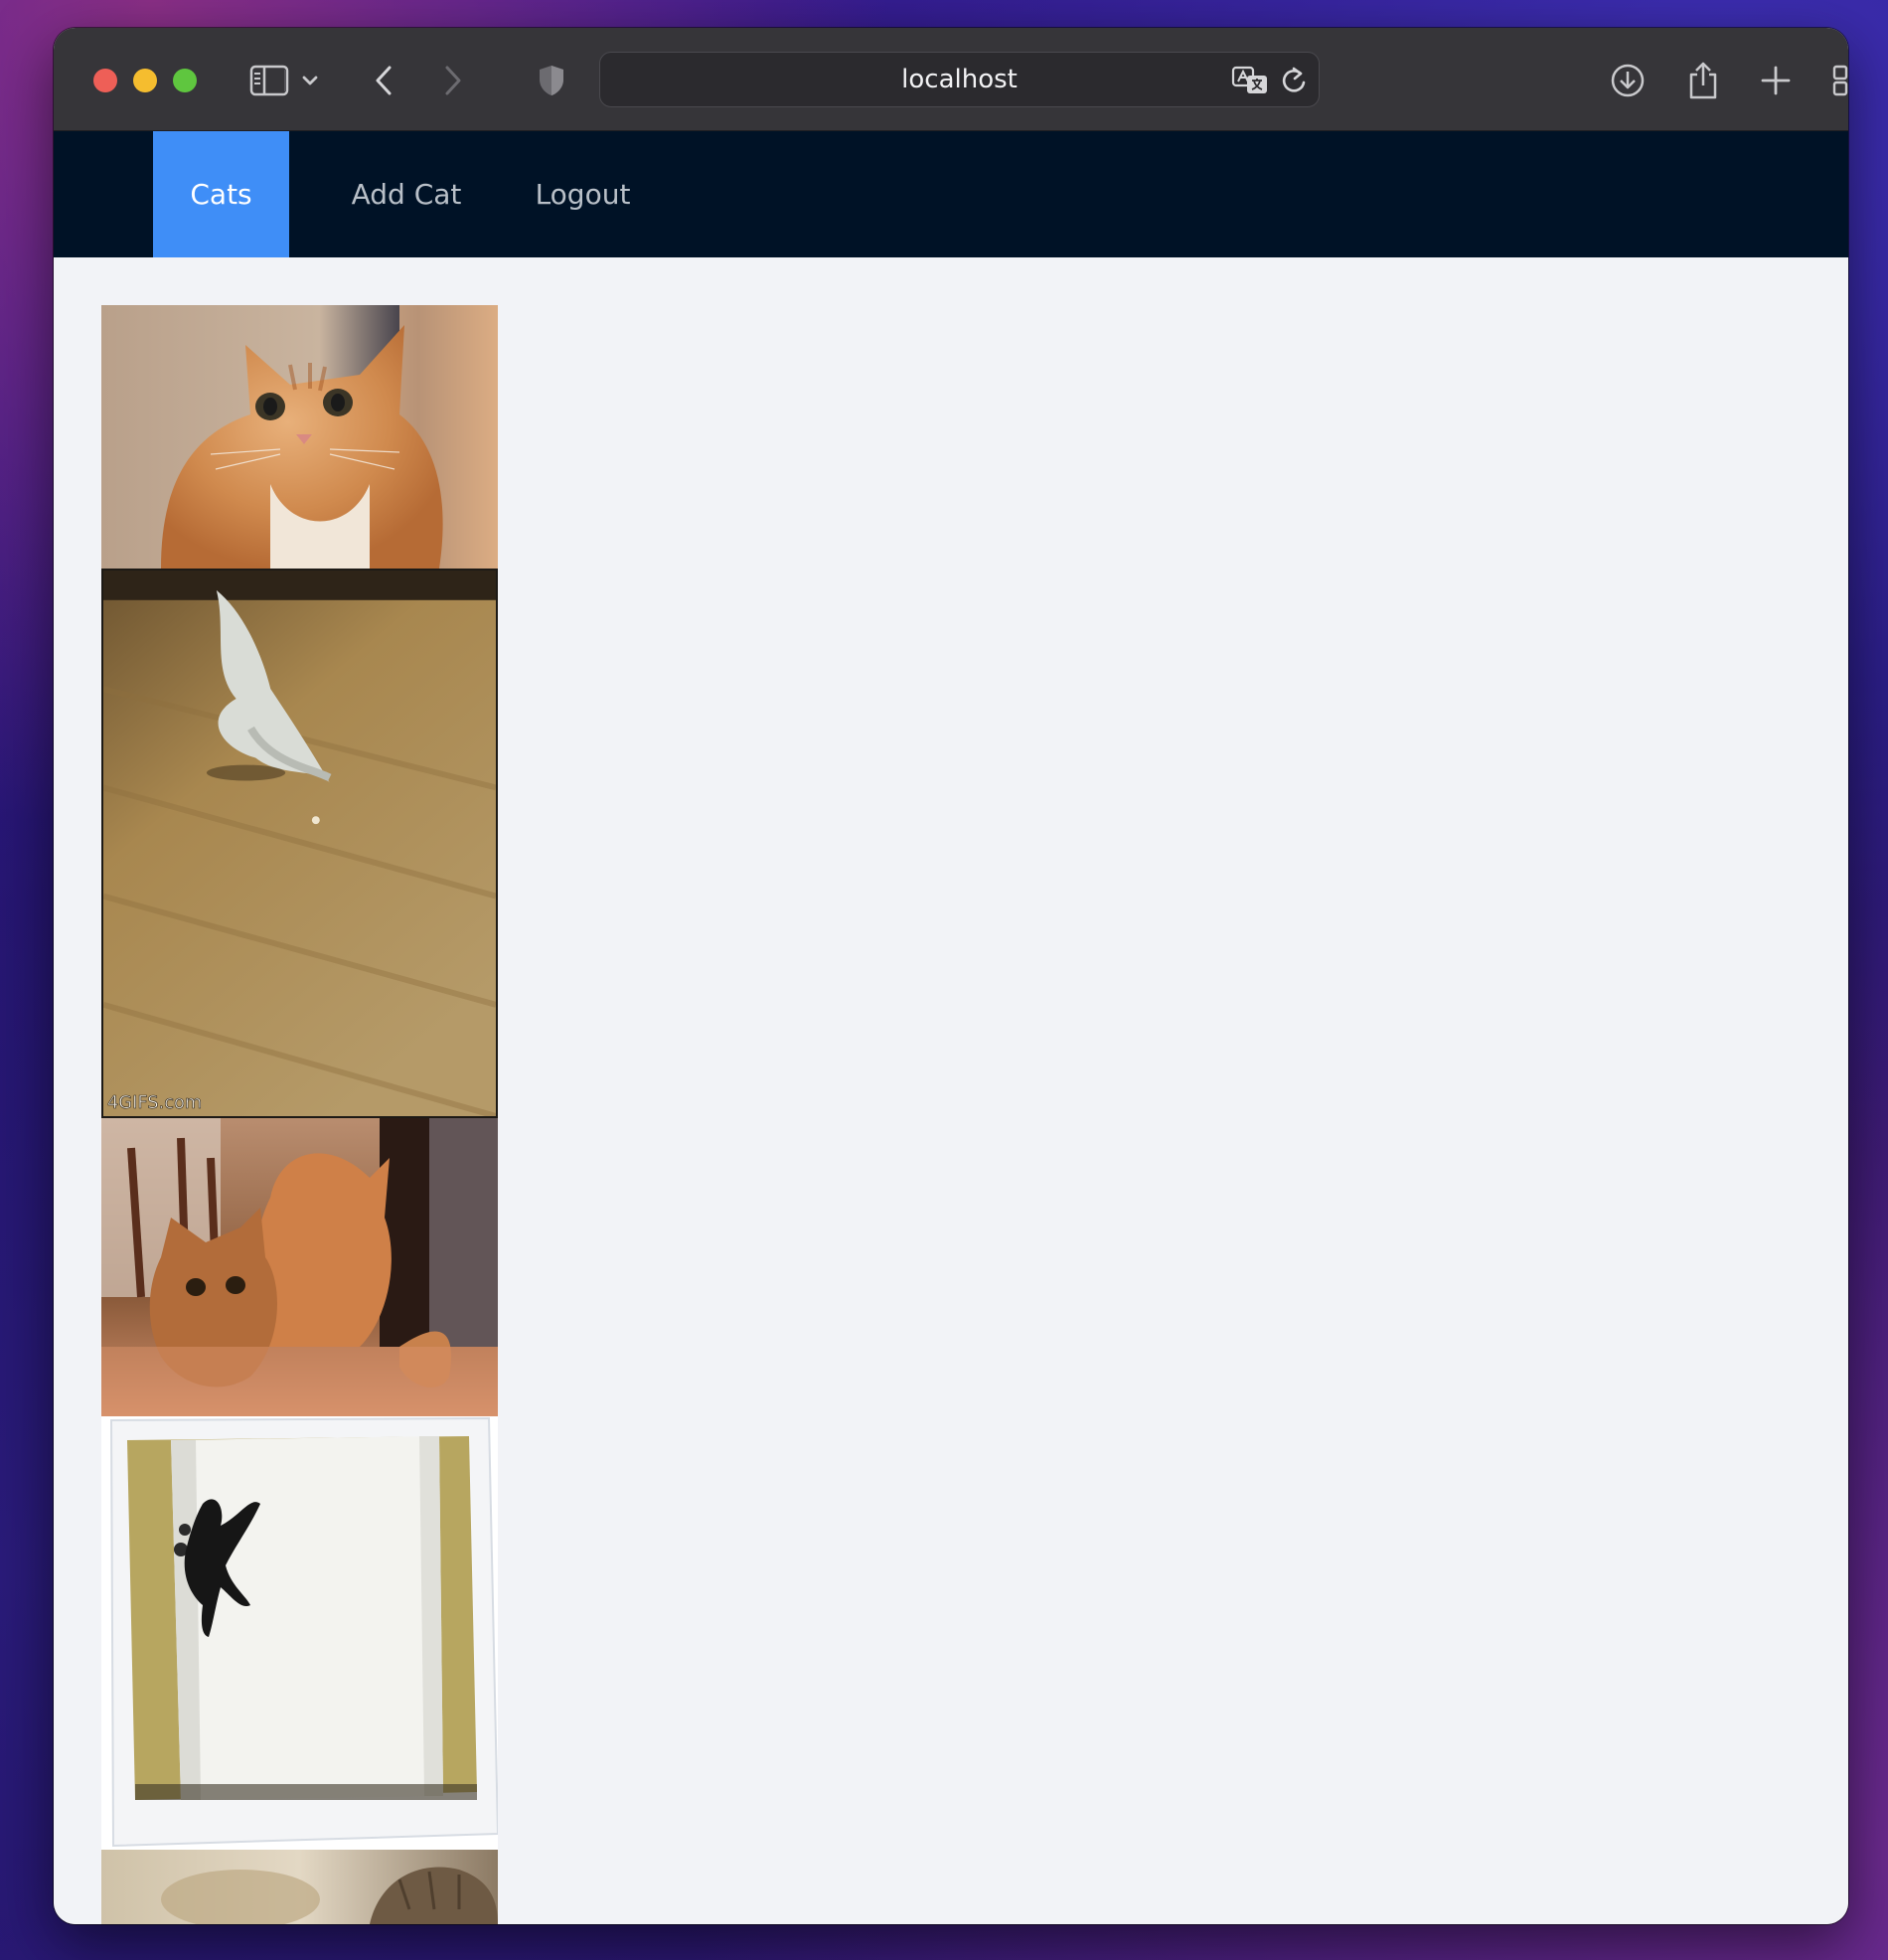 This screenshot has height=1960, width=1888. Describe the element at coordinates (407, 194) in the screenshot. I see `nav-item-add-cat: Add Cat` at that location.